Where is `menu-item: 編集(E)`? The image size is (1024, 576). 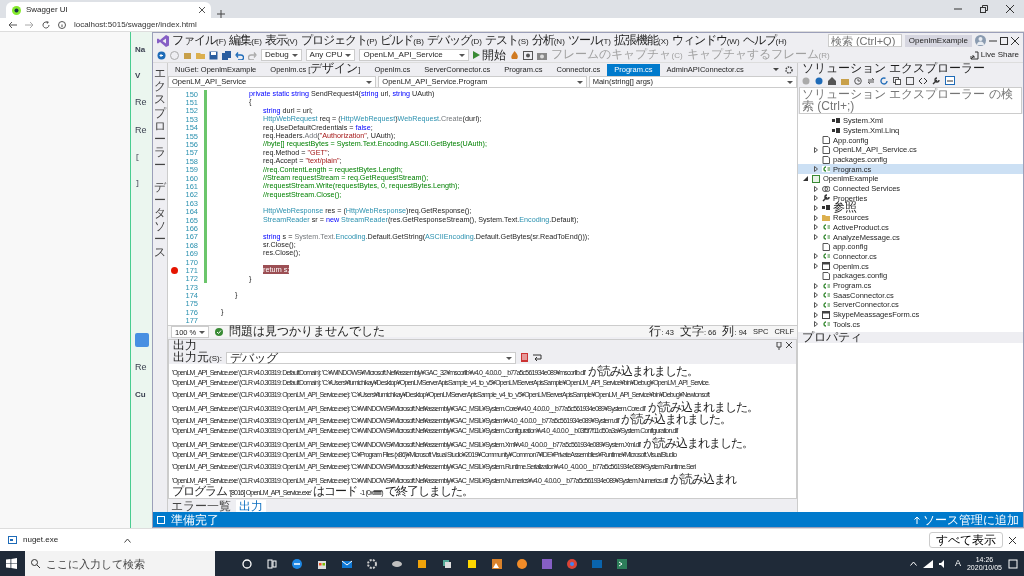
menu-item: 編集(E) is located at coordinates (245, 40).